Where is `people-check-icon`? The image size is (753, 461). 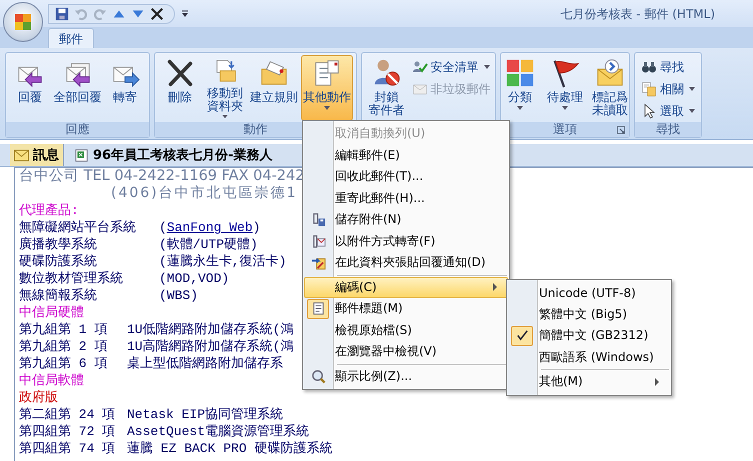 people-check-icon is located at coordinates (420, 67).